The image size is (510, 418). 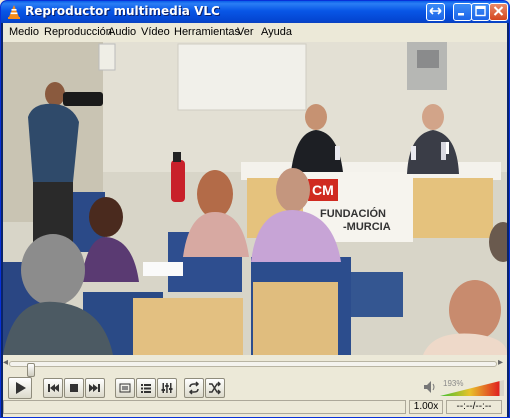 What do you see at coordinates (426, 407) in the screenshot?
I see `playback-speed: 1.00x` at bounding box center [426, 407].